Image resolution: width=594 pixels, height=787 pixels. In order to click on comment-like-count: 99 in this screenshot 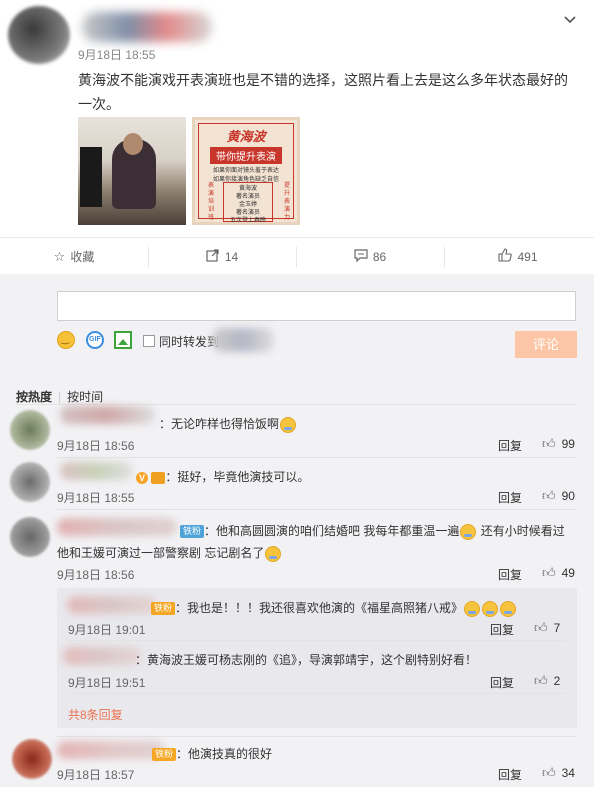, I will do `click(568, 444)`.